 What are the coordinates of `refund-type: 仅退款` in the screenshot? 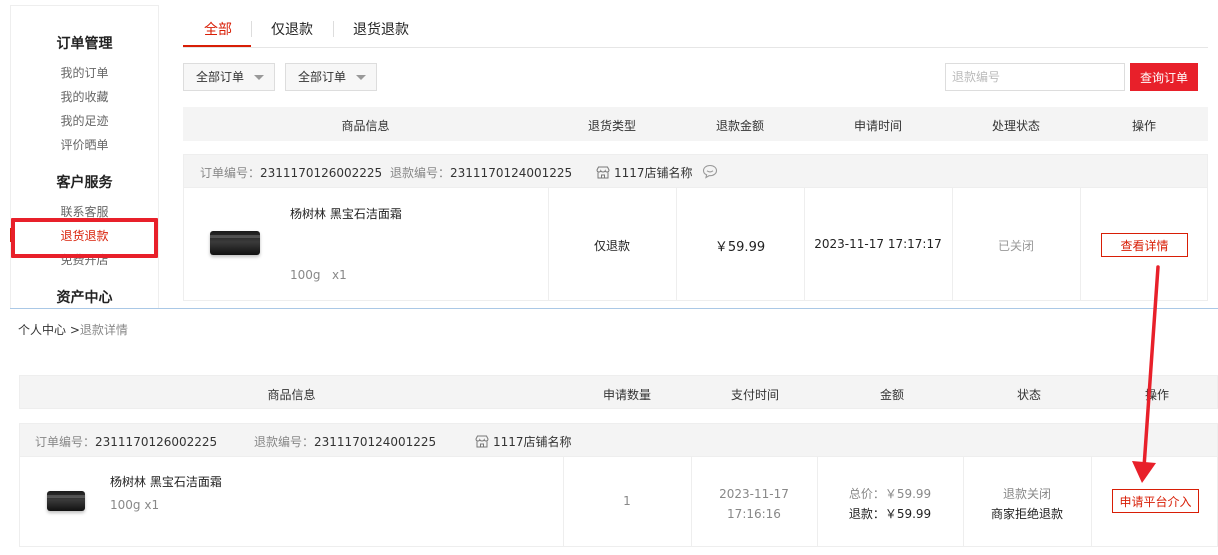 It's located at (611, 246).